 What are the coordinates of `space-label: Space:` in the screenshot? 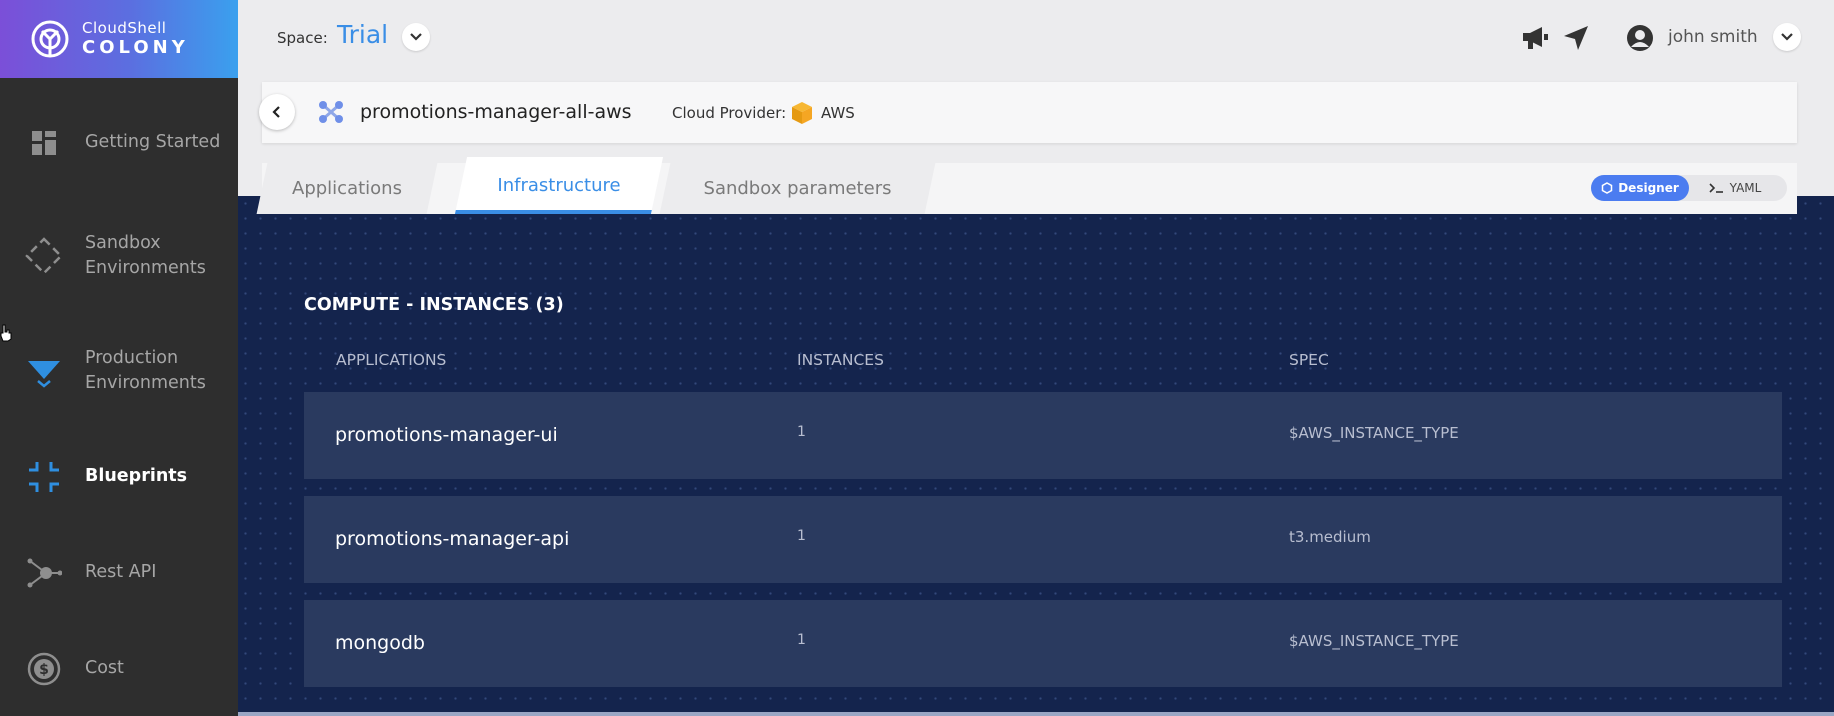 It's located at (302, 38).